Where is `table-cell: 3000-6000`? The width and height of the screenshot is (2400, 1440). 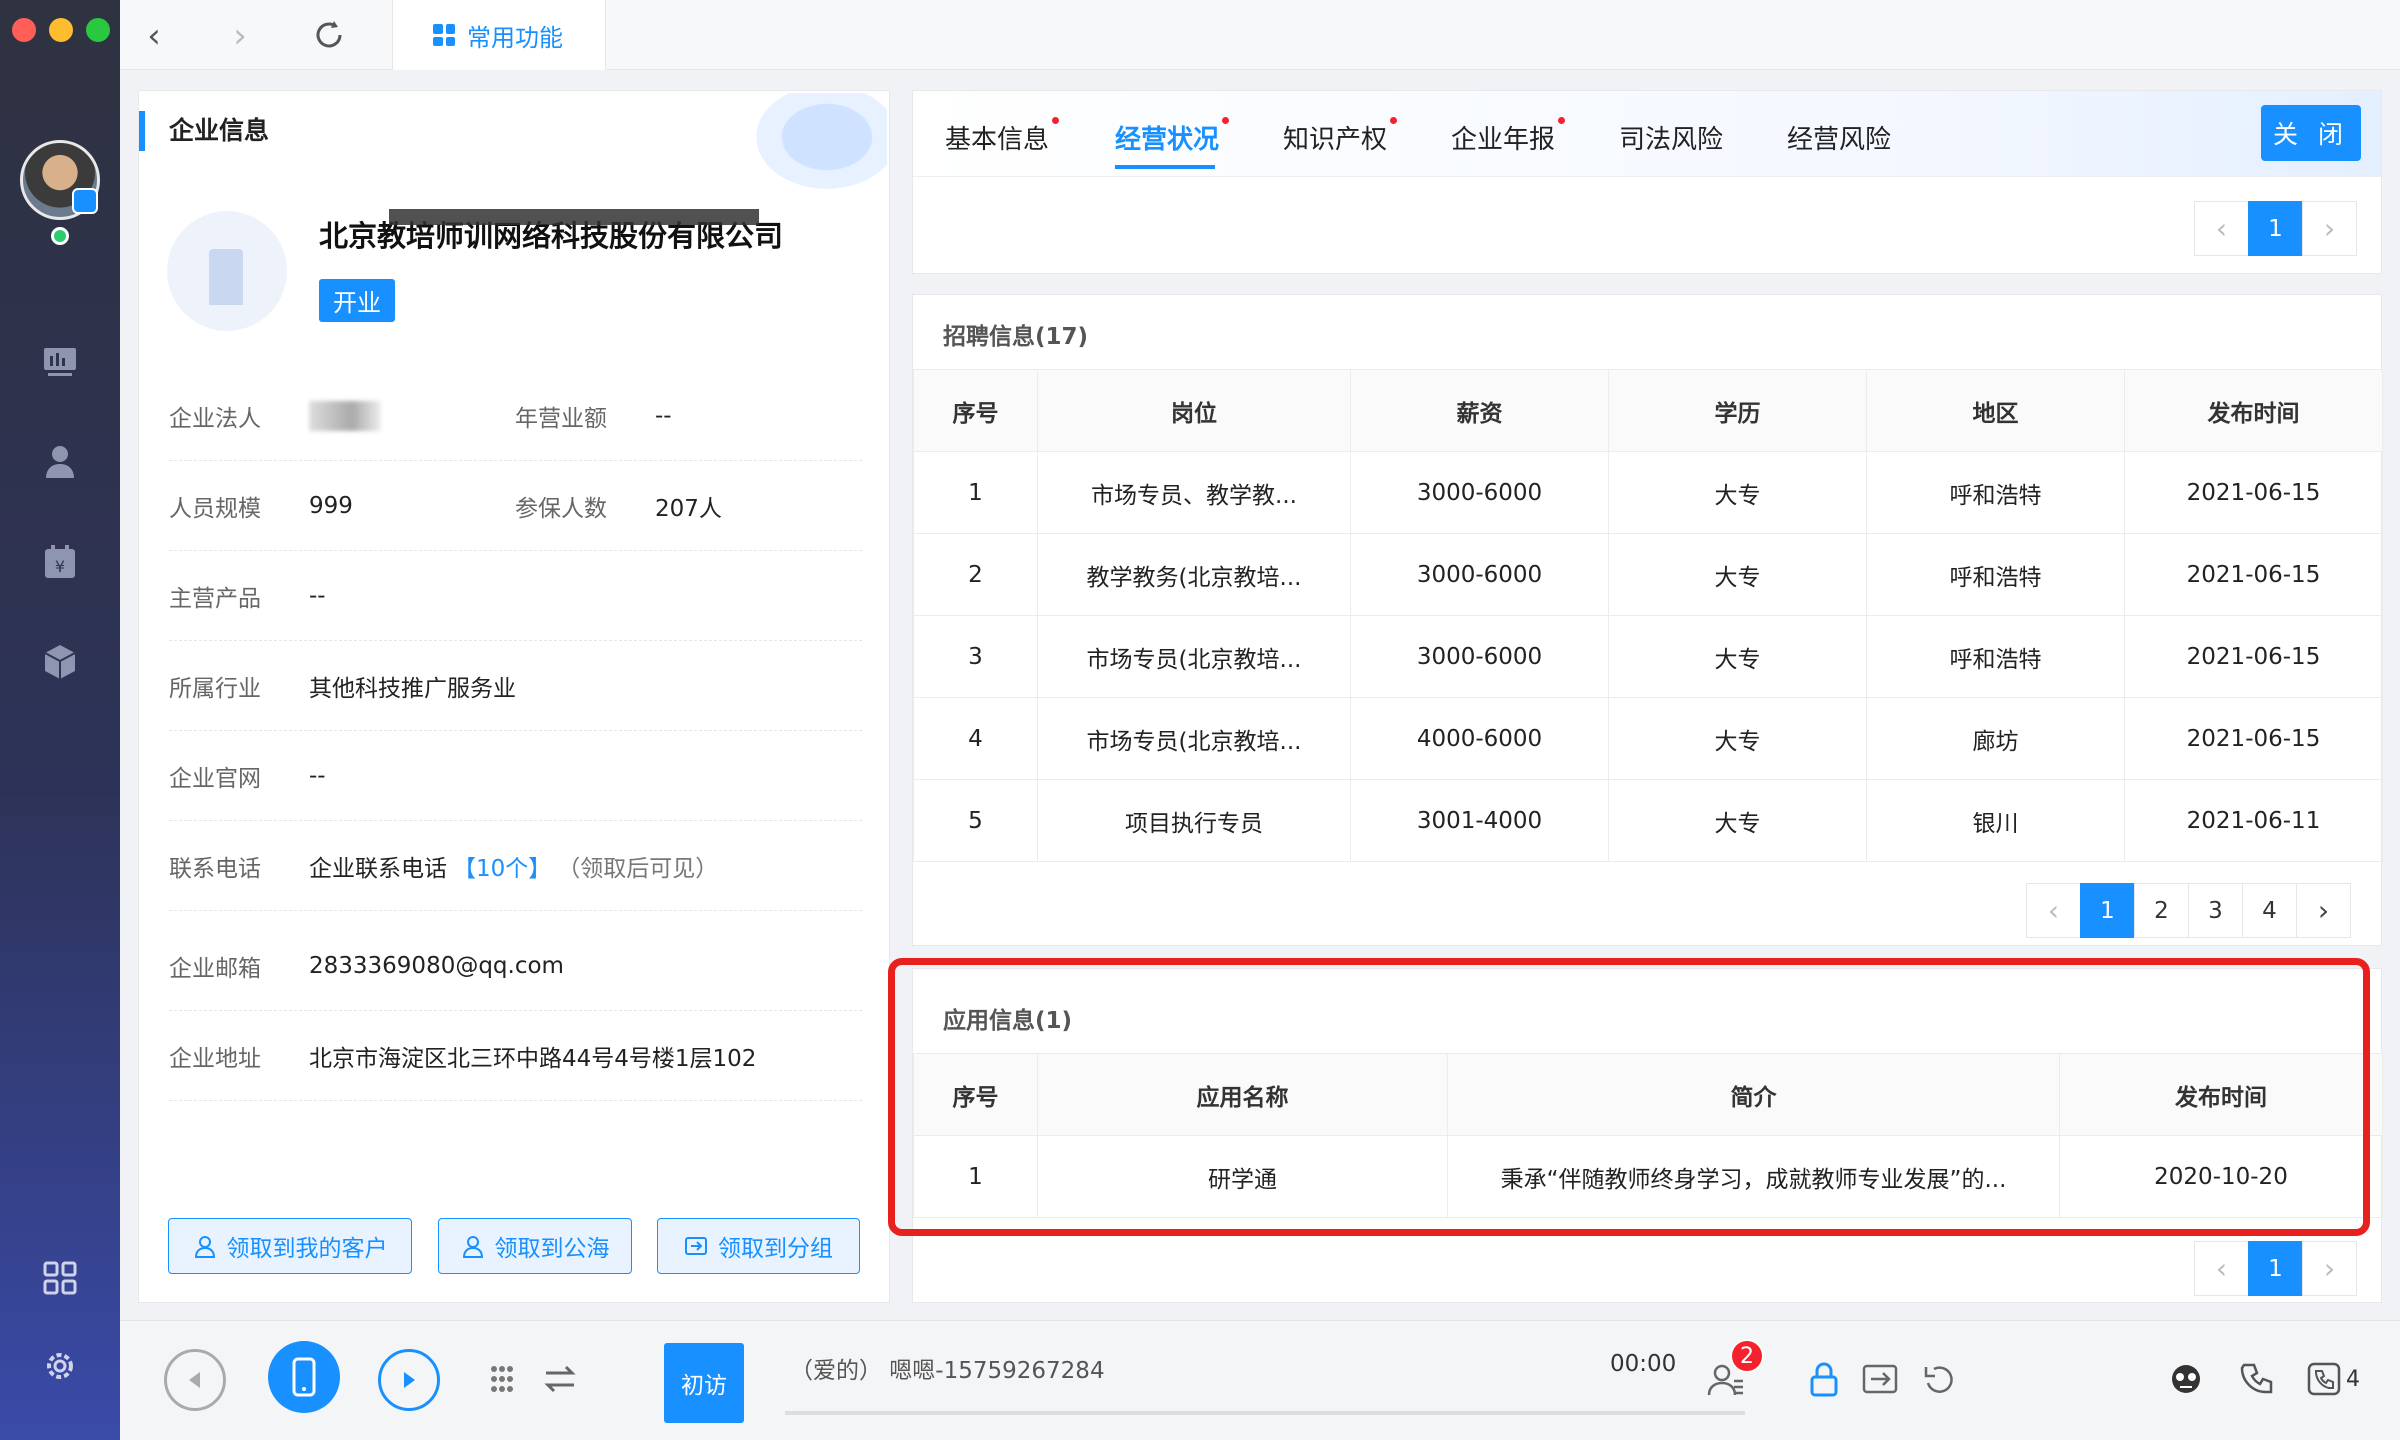 table-cell: 3000-6000 is located at coordinates (1479, 492).